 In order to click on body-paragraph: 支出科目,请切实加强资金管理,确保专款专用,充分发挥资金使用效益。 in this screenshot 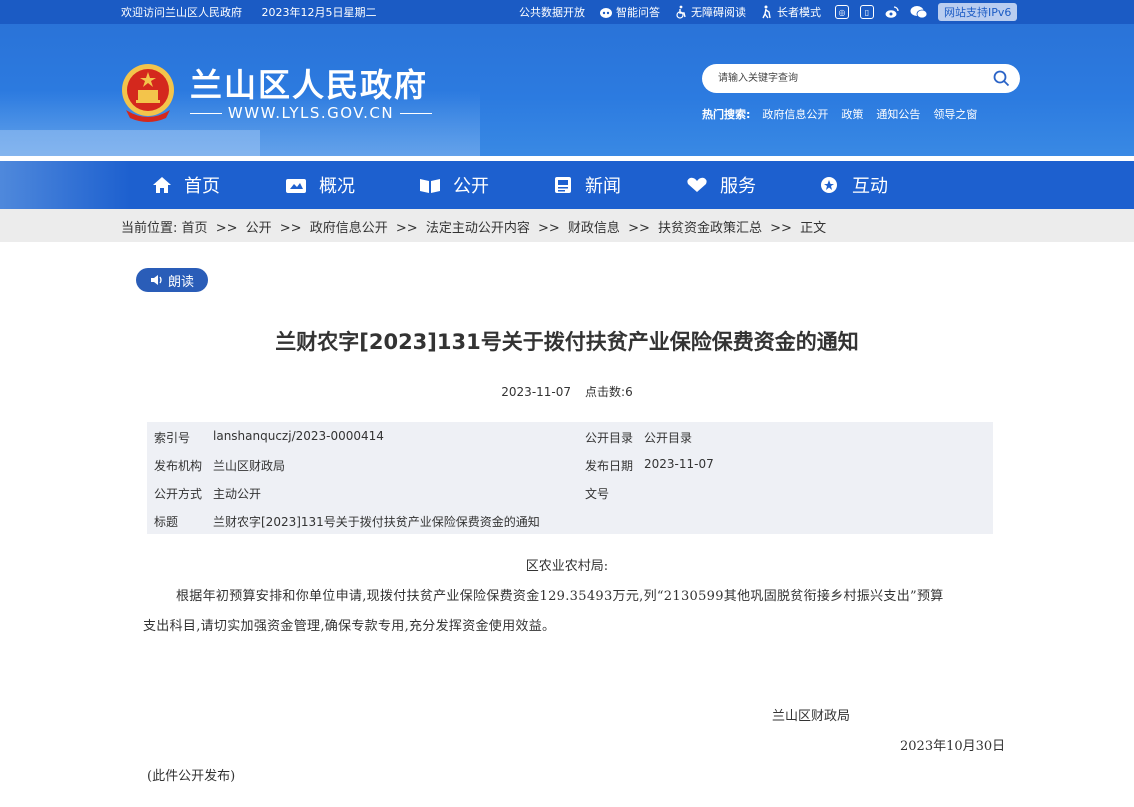, I will do `click(349, 626)`.